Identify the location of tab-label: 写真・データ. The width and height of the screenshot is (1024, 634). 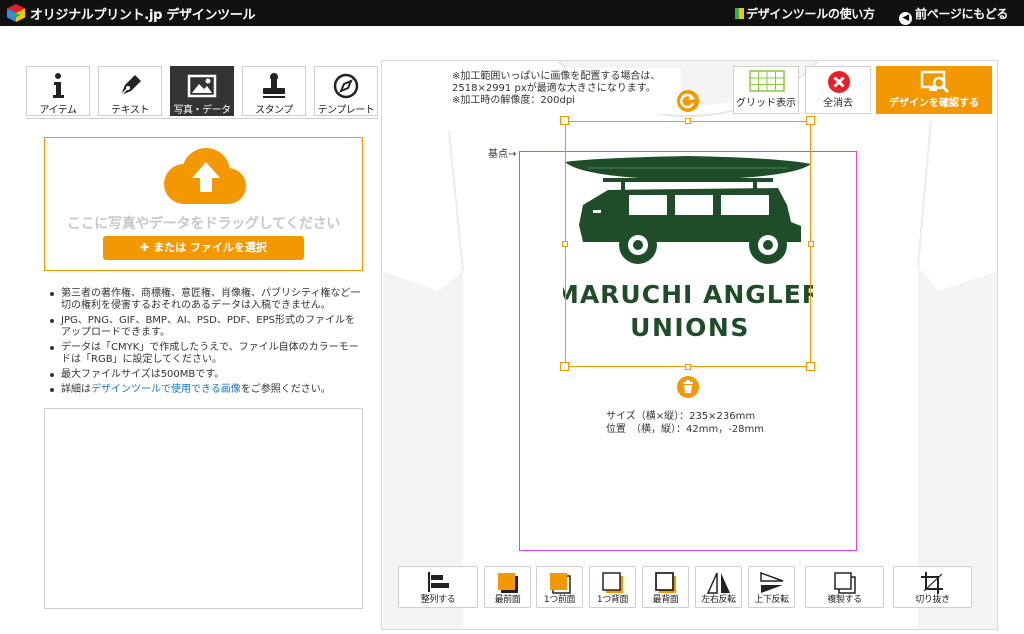
(202, 110).